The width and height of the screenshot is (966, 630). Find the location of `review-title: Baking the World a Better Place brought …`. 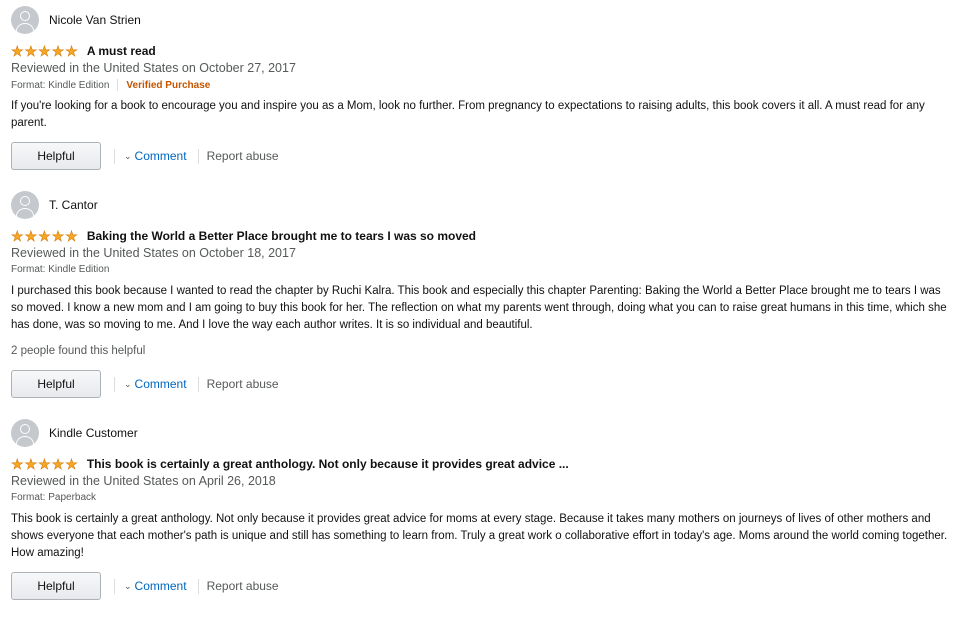

review-title: Baking the World a Better Place brought … is located at coordinates (281, 236).